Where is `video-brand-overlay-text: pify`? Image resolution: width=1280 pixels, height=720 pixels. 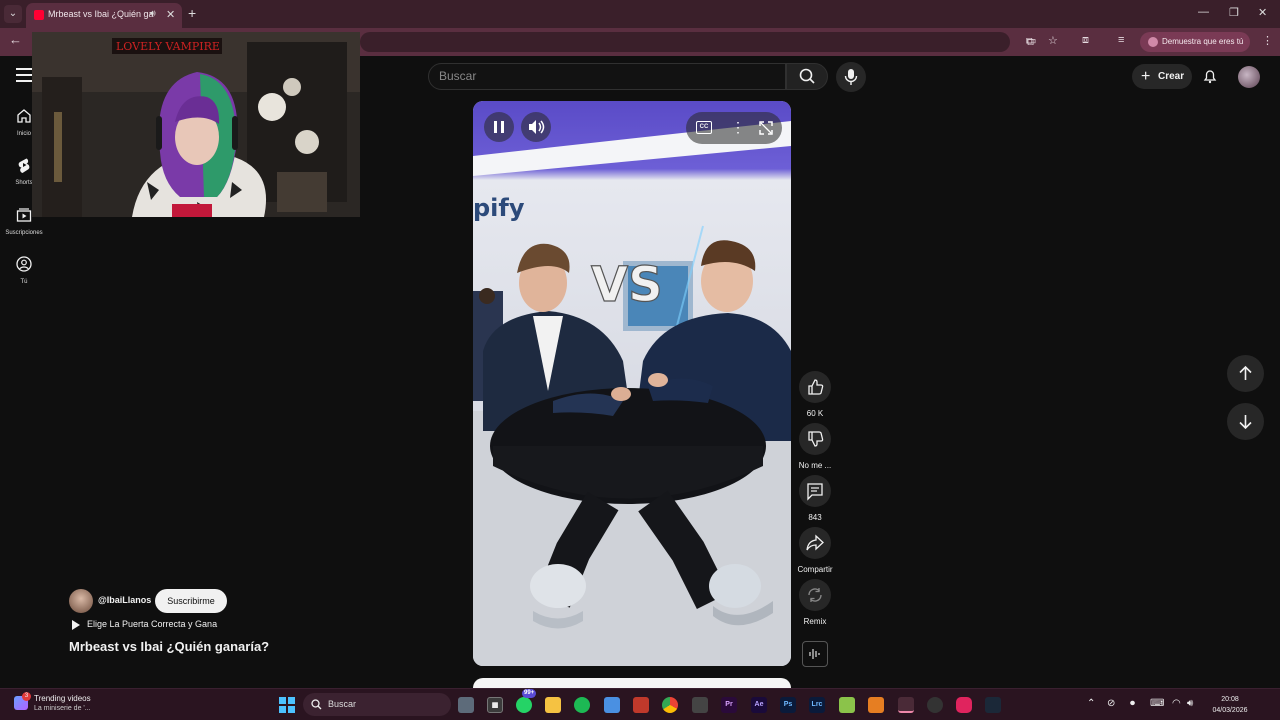
video-brand-overlay-text: pify is located at coordinates (499, 208).